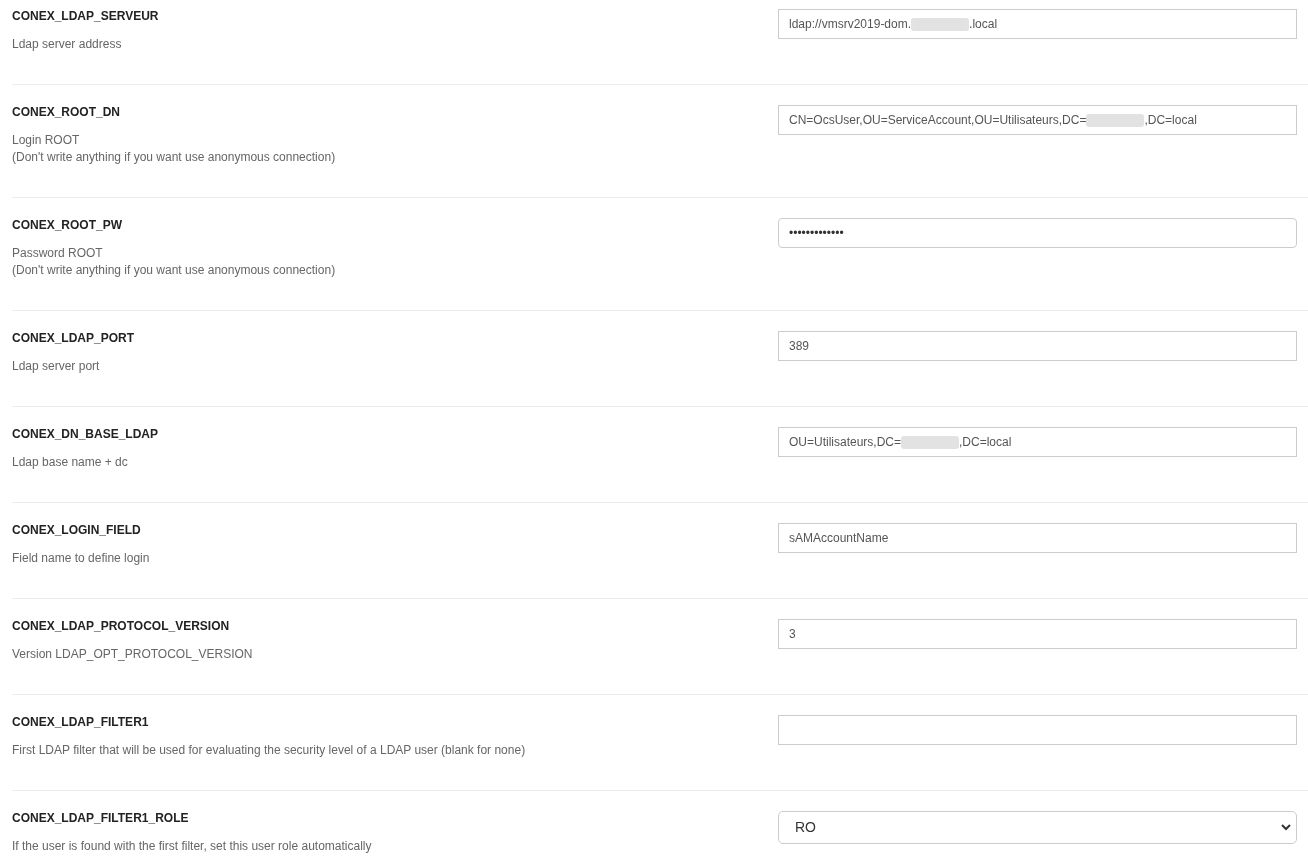 The width and height of the screenshot is (1308, 861). Describe the element at coordinates (1286, 827) in the screenshot. I see `chevron-down-icon` at that location.